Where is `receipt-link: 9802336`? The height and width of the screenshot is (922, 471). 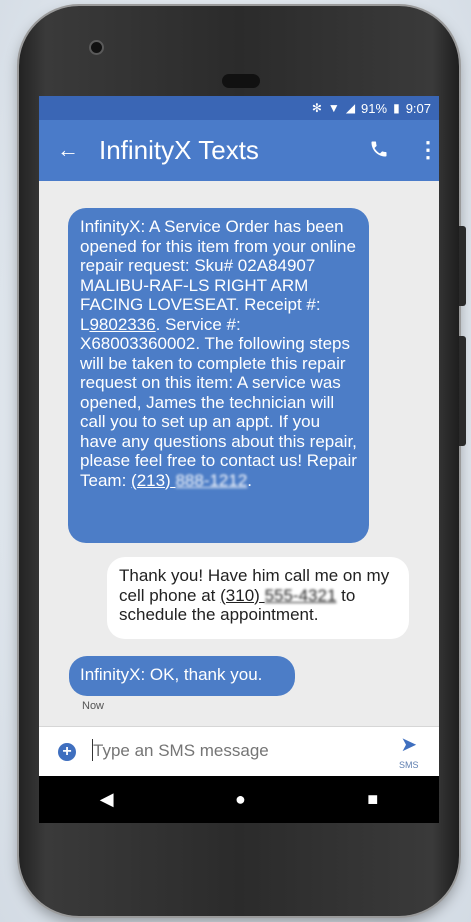
receipt-link: 9802336 is located at coordinates (122, 324).